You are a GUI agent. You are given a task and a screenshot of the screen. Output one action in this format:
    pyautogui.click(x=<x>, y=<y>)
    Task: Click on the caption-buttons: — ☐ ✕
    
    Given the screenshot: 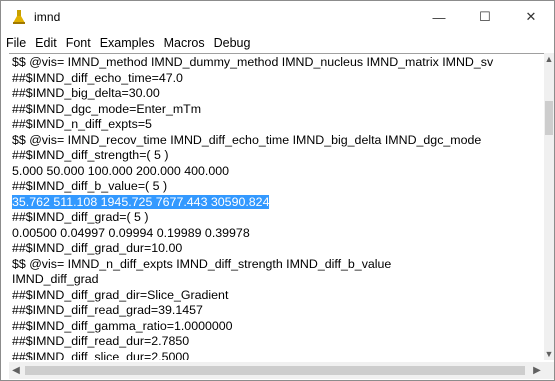 What is the action you would take?
    pyautogui.click(x=485, y=17)
    